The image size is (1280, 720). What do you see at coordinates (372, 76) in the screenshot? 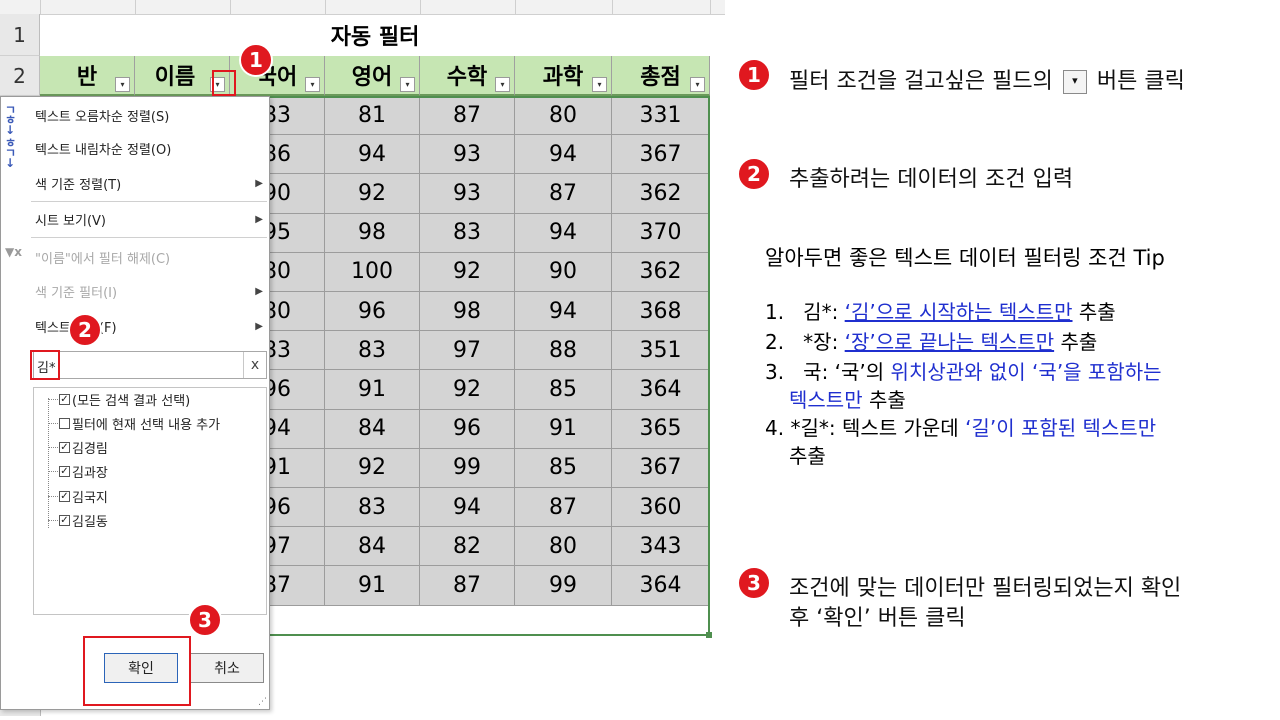
I see `header-cell-english: 영어 ▾` at bounding box center [372, 76].